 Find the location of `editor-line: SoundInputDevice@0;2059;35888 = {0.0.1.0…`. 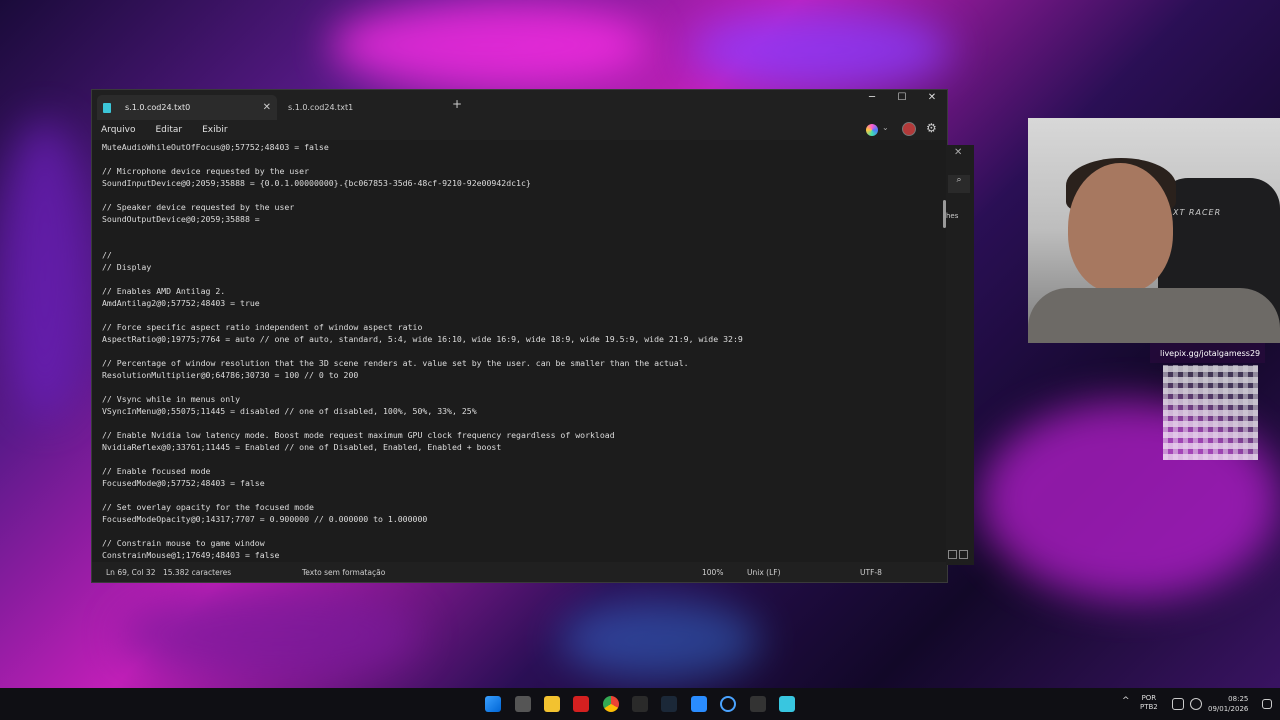

editor-line: SoundInputDevice@0;2059;35888 = {0.0.1.0… is located at coordinates (524, 183).